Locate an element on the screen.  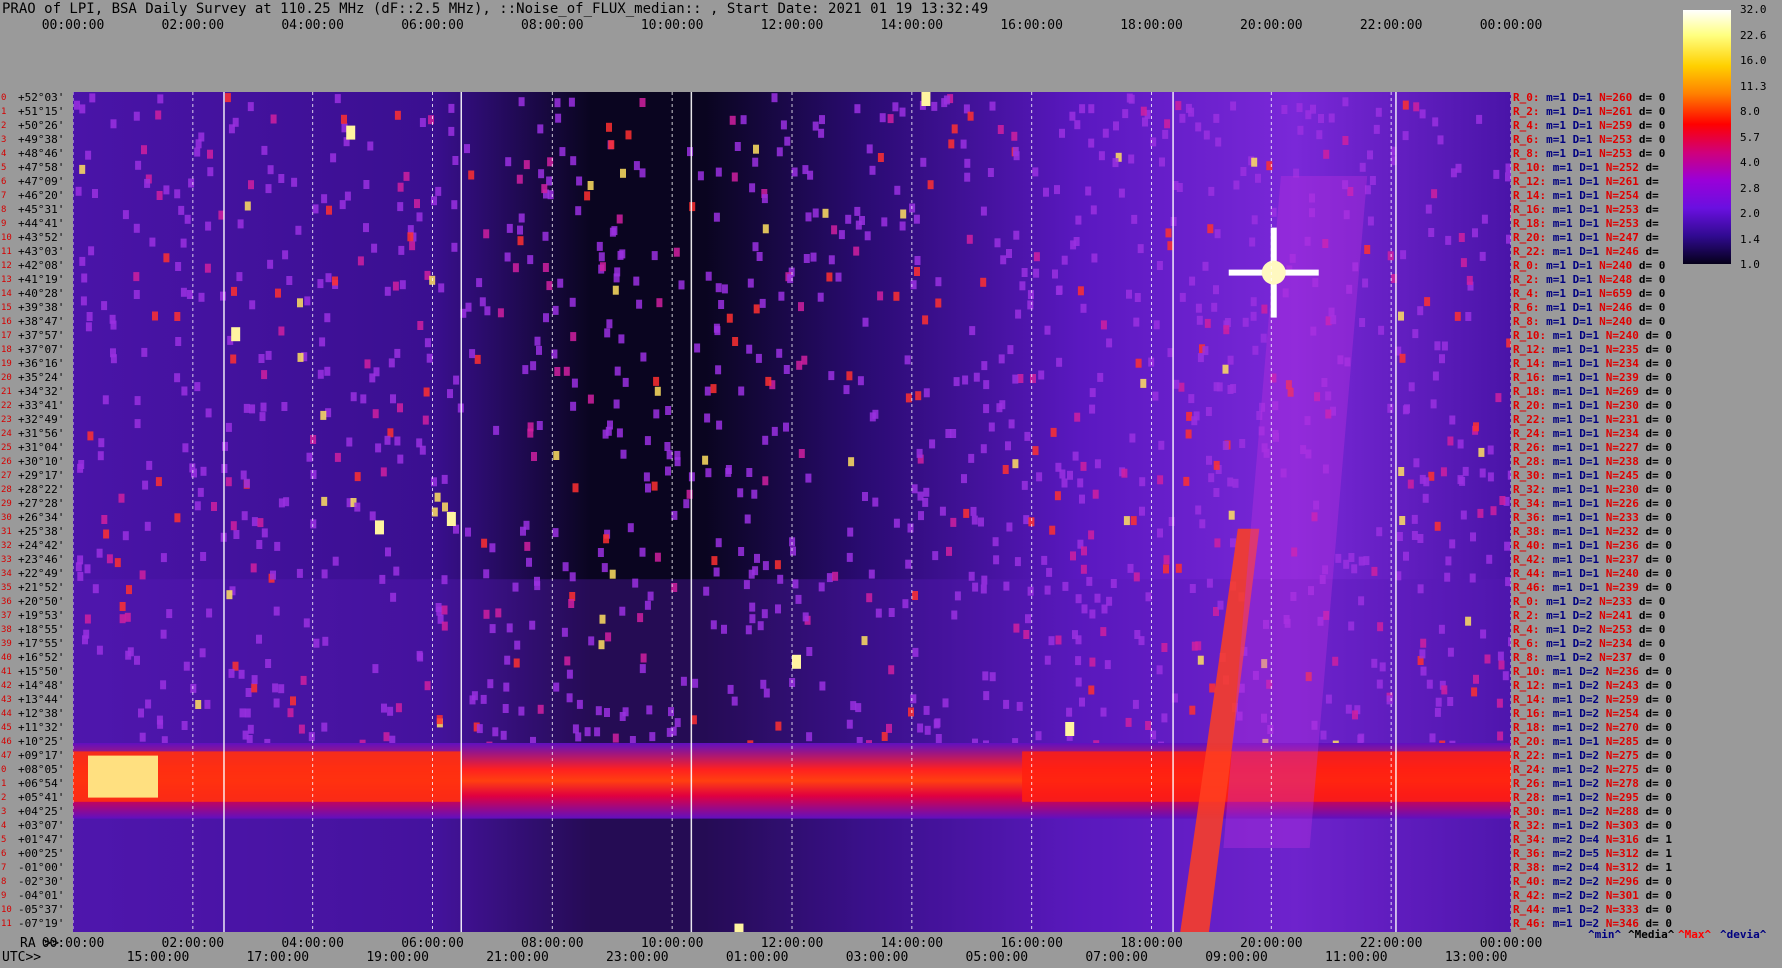
row-index-label: 0 is located at coordinates (4, 770).